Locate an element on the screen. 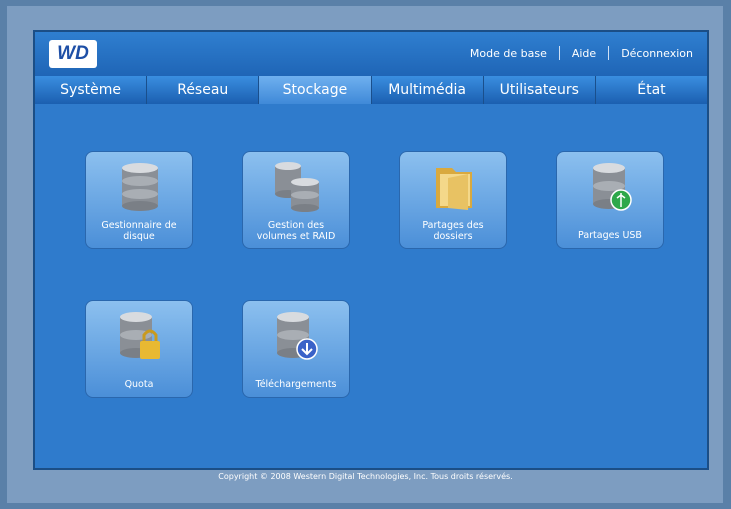 The image size is (731, 509). quota-lock-icon is located at coordinates (140, 335).